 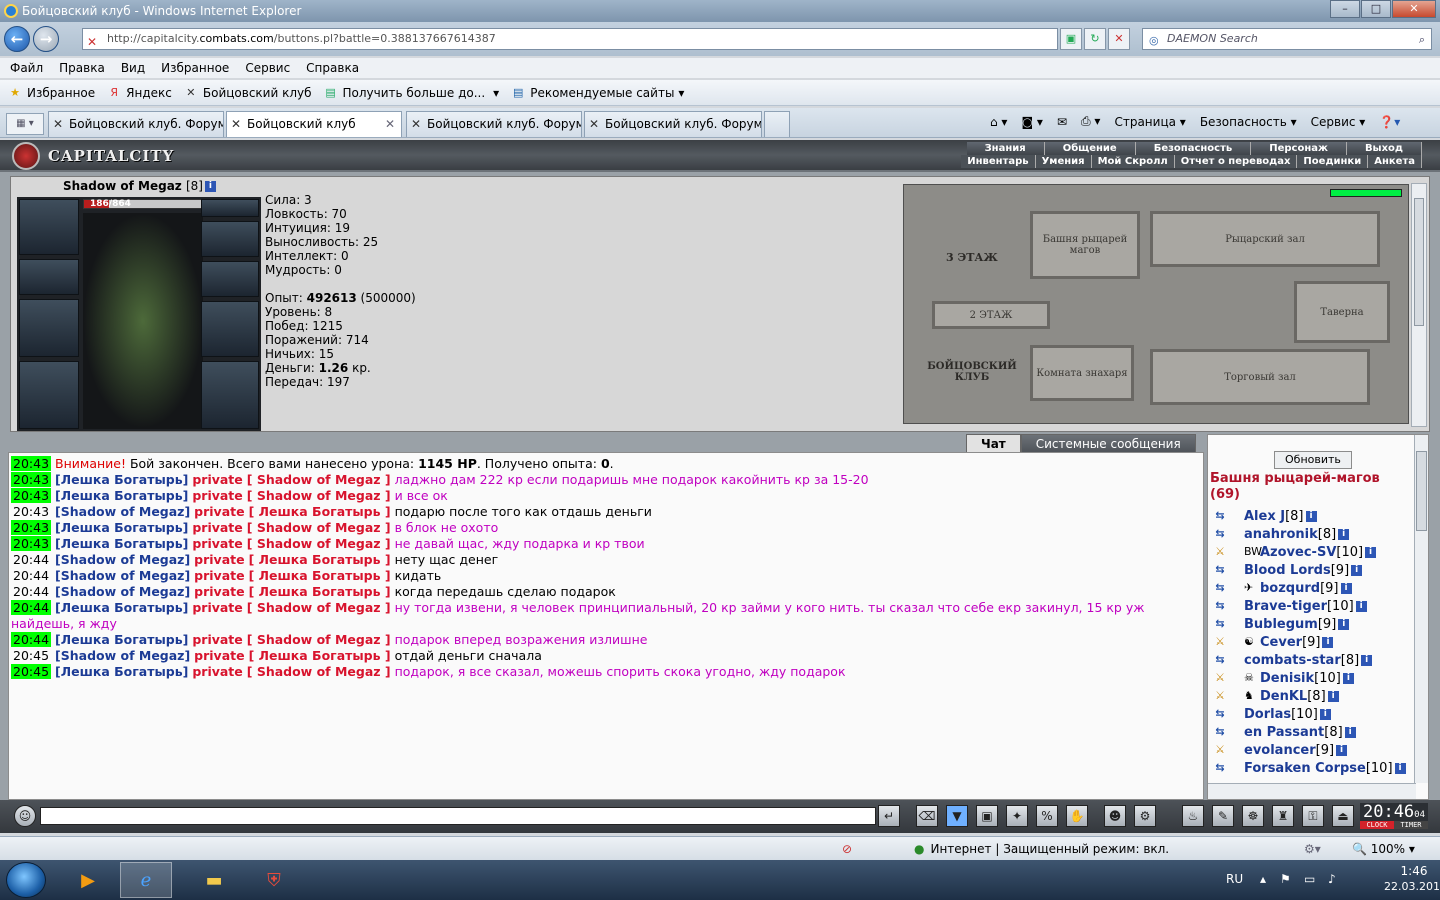 I want to click on zoom-level: 🔍 100% ▾, so click(x=1383, y=849).